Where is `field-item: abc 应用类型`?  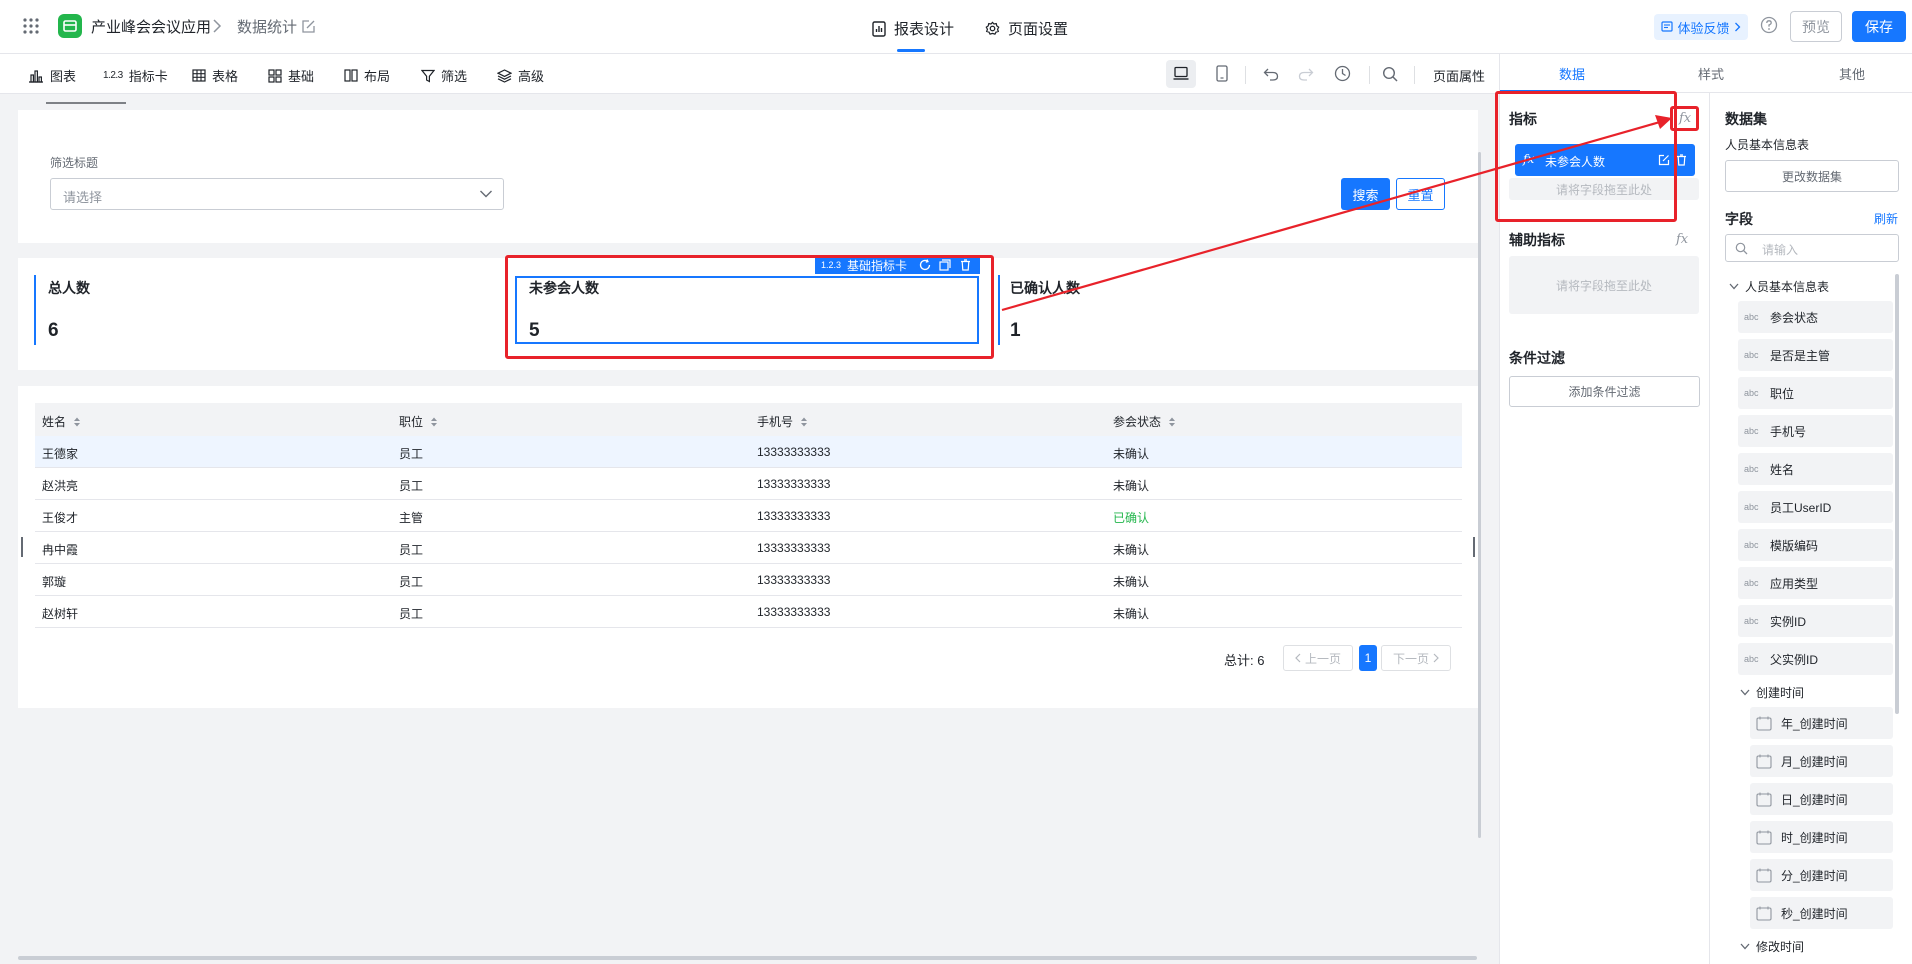
field-item: abc 应用类型 is located at coordinates (1815, 583).